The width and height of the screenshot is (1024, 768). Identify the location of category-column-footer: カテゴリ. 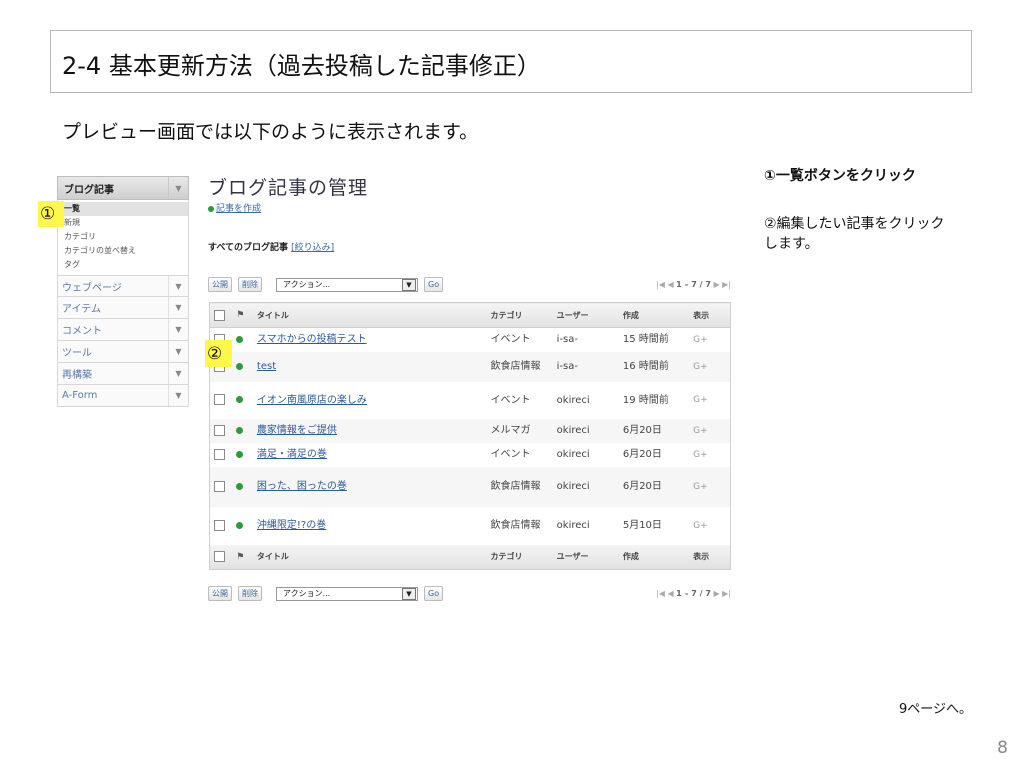
(519, 557).